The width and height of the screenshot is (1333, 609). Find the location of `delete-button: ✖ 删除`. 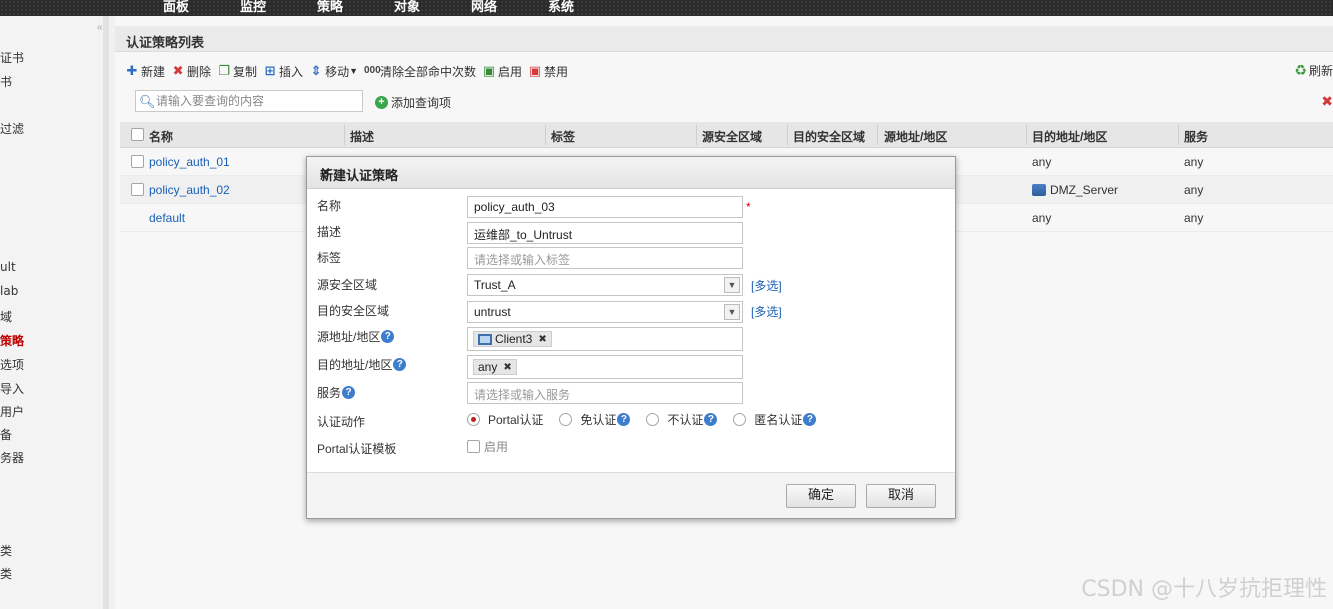

delete-button: ✖ 删除 is located at coordinates (191, 71).